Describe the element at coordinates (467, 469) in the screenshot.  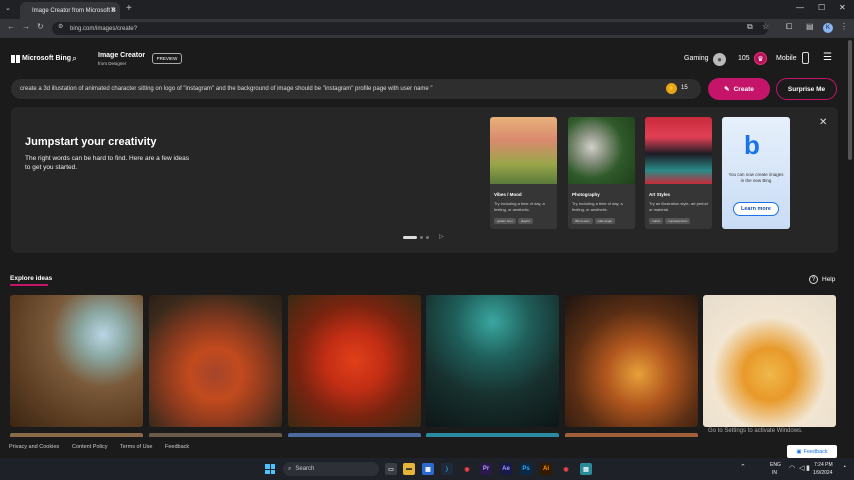
I see `chrome-icon: ◉` at that location.